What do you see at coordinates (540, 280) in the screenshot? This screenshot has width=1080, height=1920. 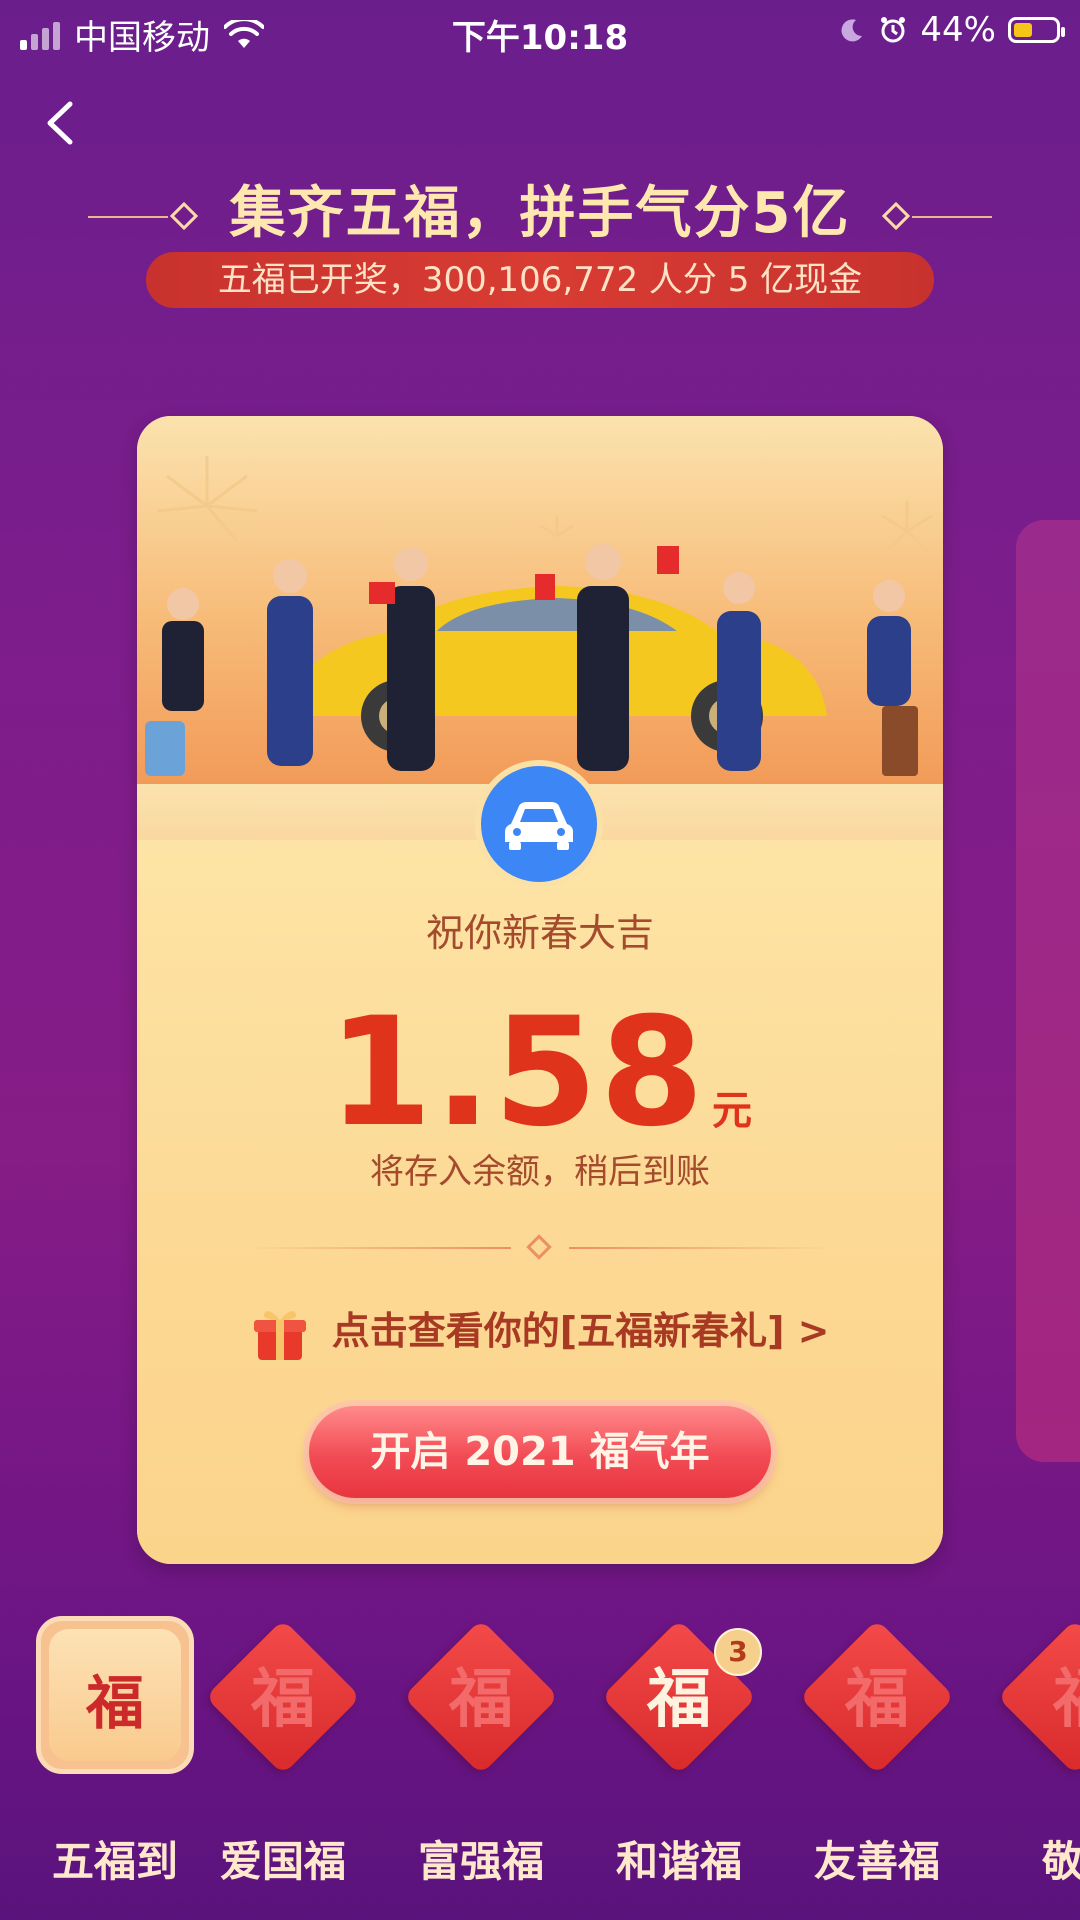 I see `draw-summary-banner: 五福已开奖，300,106,772 人分 5 亿现金` at bounding box center [540, 280].